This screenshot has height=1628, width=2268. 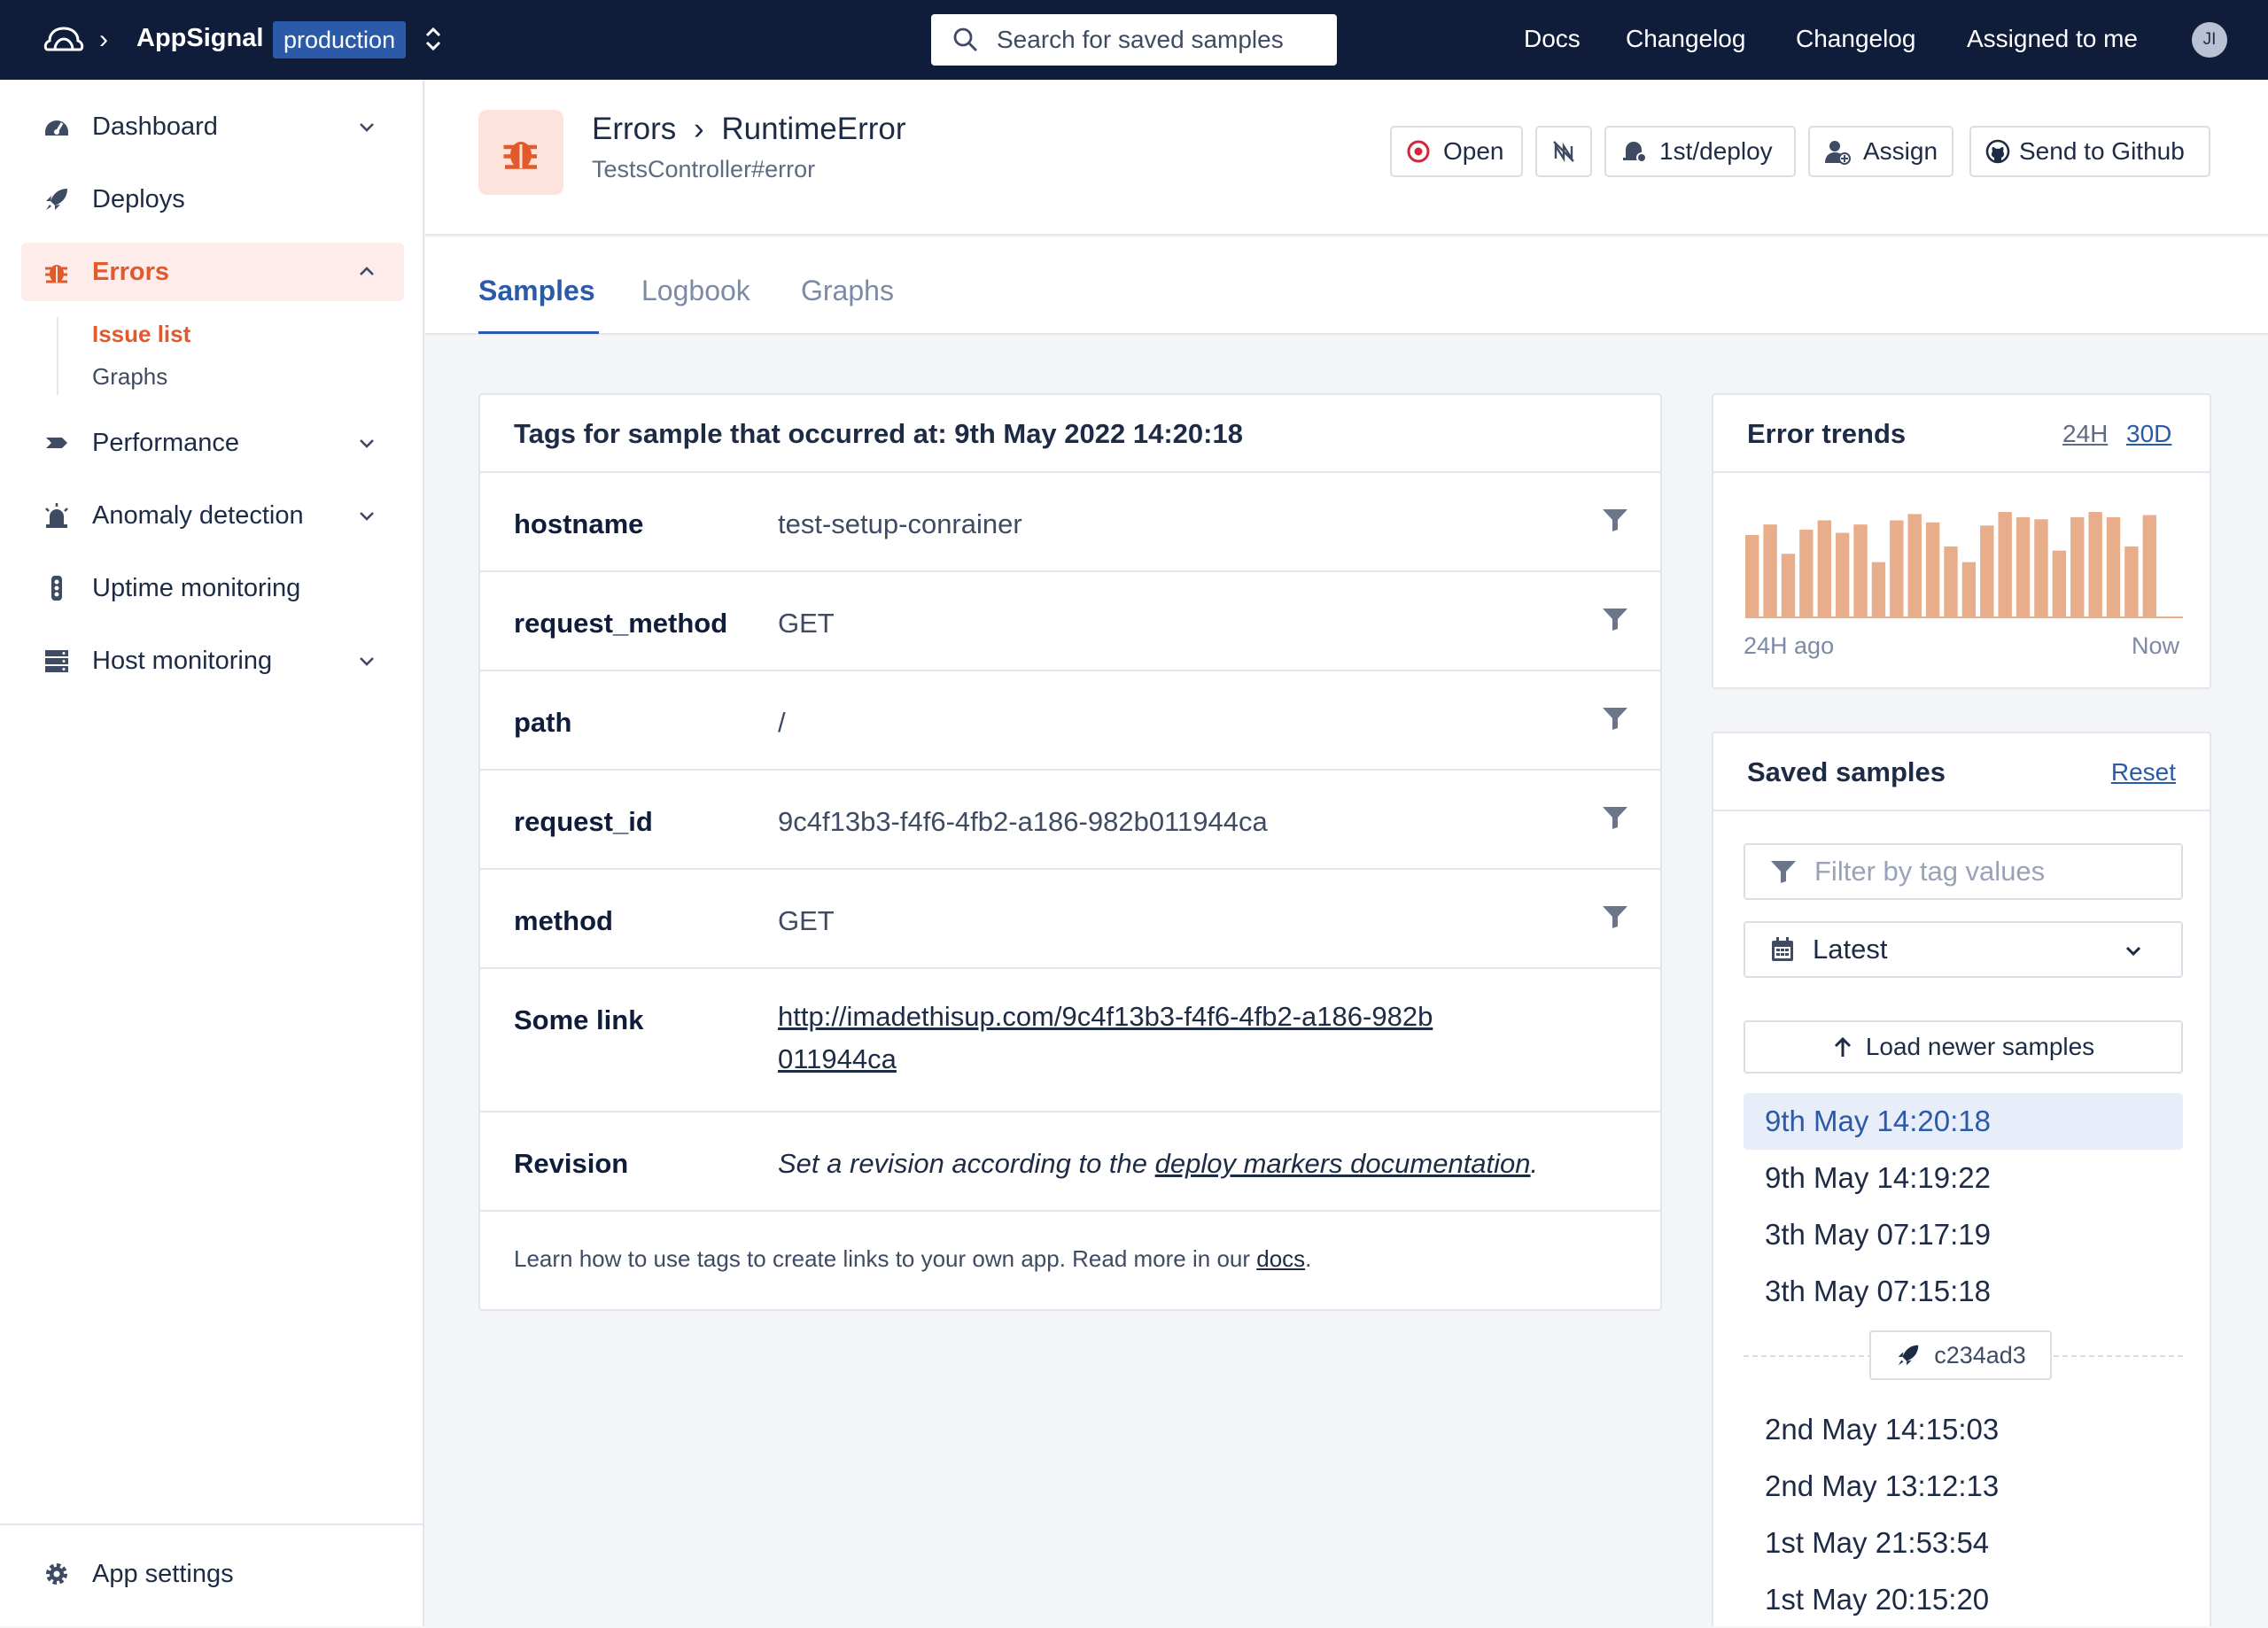 I want to click on saved-sample-item: 9th May 14:20:18, so click(x=1963, y=1122).